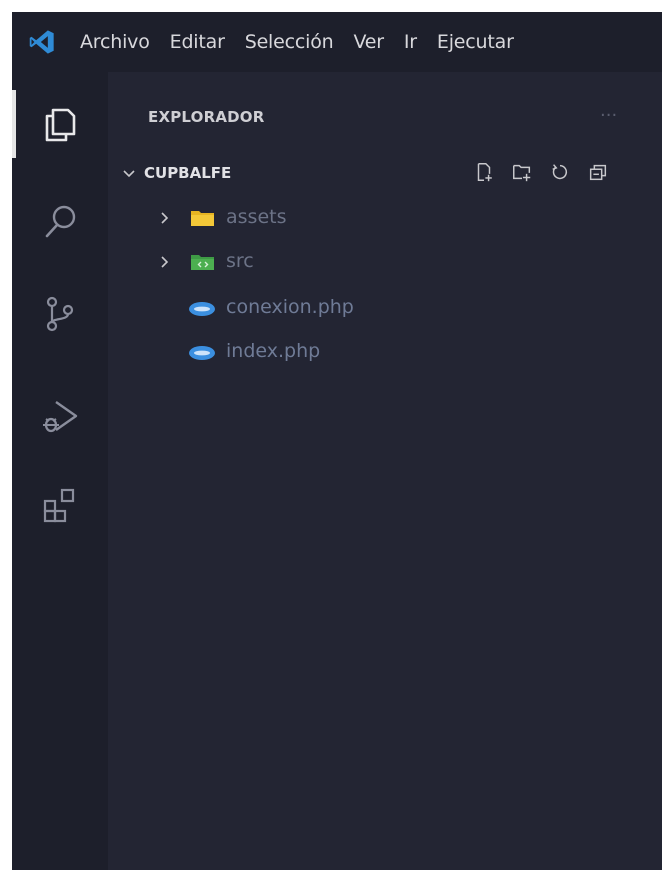 Image resolution: width=662 pixels, height=874 pixels. What do you see at coordinates (206, 117) in the screenshot?
I see `explorer-title: EXPLORADOR` at bounding box center [206, 117].